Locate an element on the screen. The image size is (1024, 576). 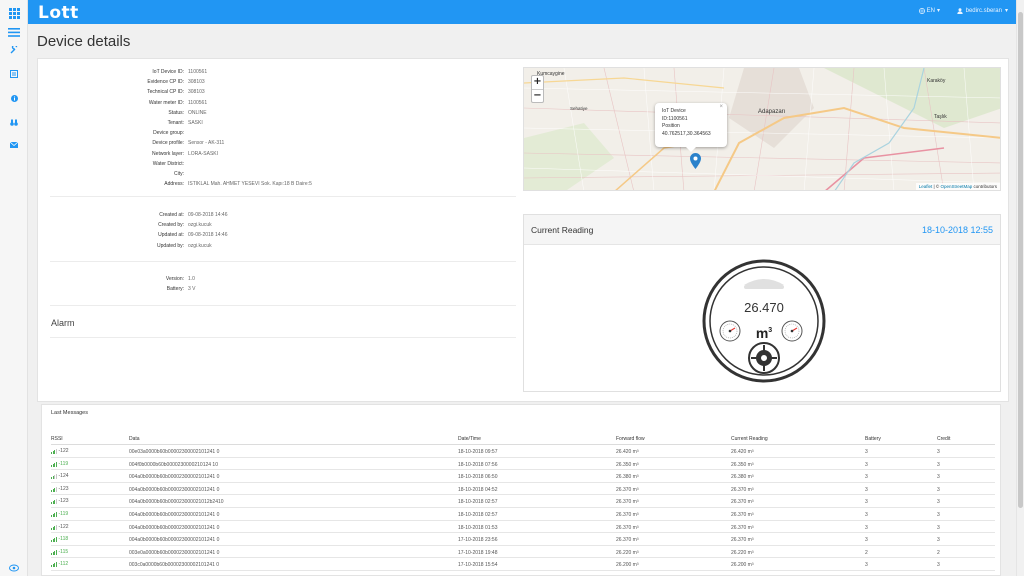
field-value: ozgi.kucuk is located at coordinates (200, 225).